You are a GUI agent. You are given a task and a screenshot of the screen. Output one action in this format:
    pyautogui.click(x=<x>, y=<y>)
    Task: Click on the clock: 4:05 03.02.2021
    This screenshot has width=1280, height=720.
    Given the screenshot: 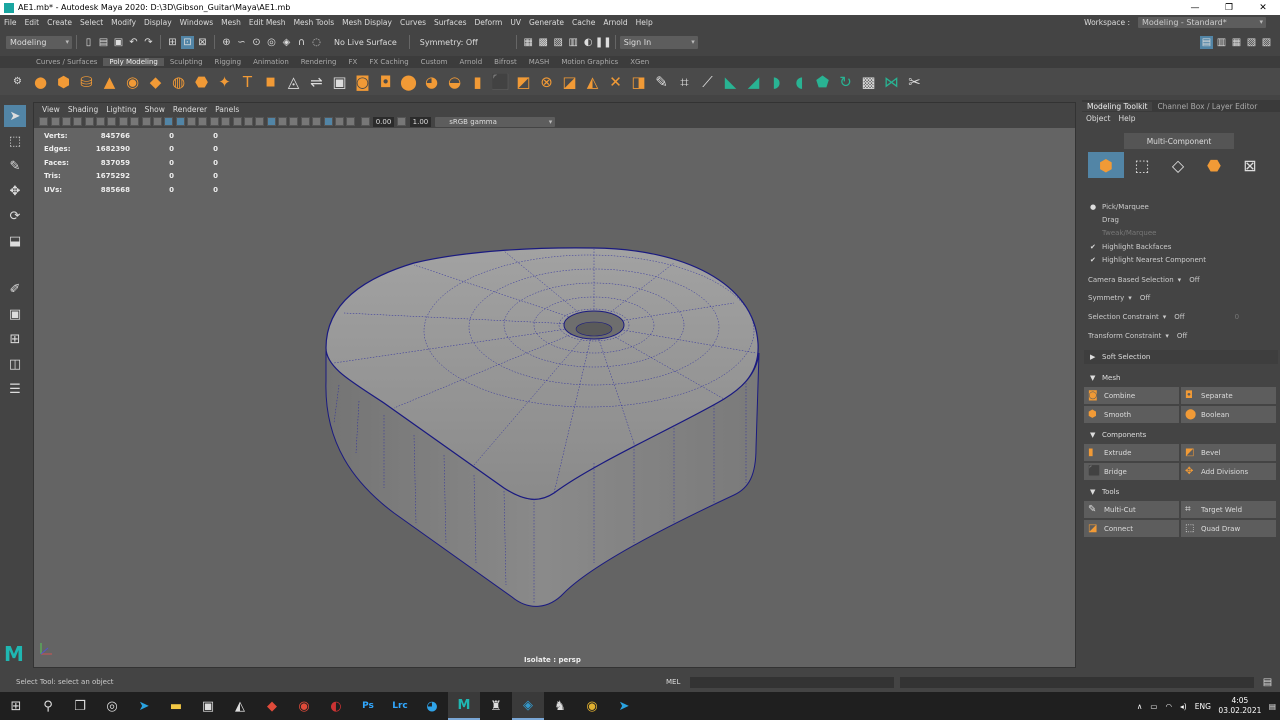 What is the action you would take?
    pyautogui.click(x=1240, y=706)
    